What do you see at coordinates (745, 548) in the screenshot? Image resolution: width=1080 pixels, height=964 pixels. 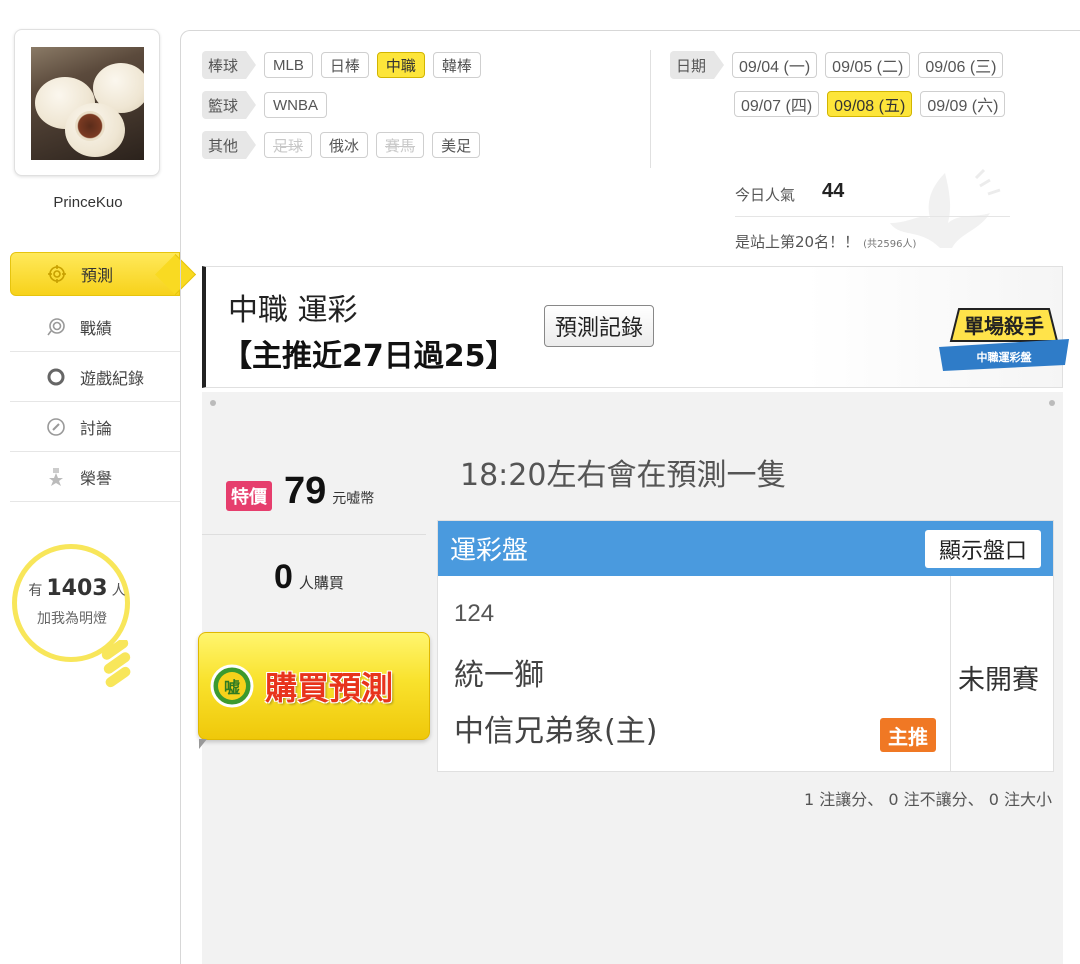 I see `odds-header: 運彩盤 顯示盤口` at bounding box center [745, 548].